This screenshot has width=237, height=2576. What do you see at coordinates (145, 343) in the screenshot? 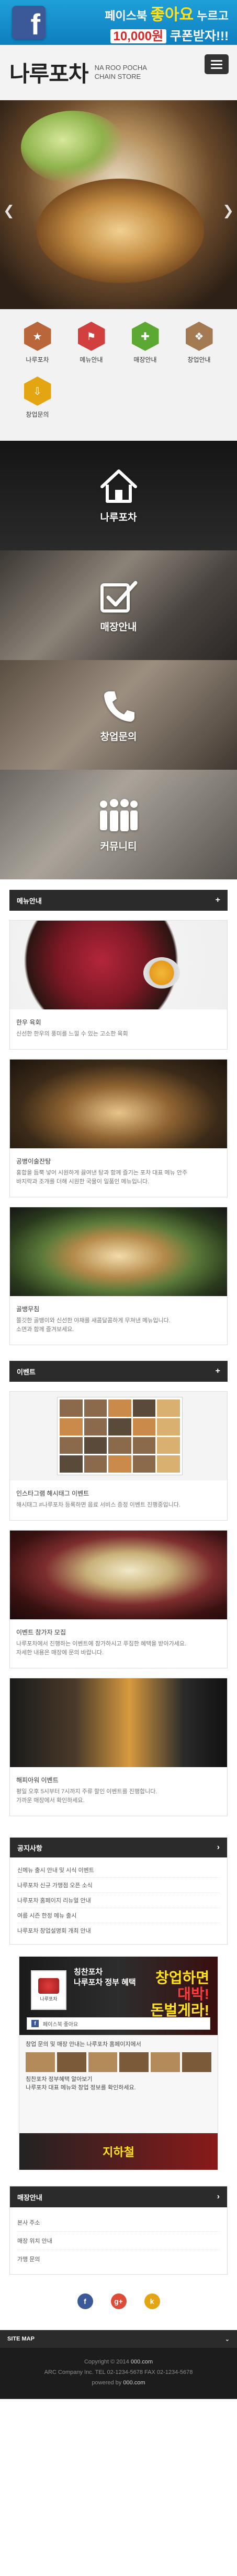
I see `quick-nav-item-stores: ✚ 매장안내` at bounding box center [145, 343].